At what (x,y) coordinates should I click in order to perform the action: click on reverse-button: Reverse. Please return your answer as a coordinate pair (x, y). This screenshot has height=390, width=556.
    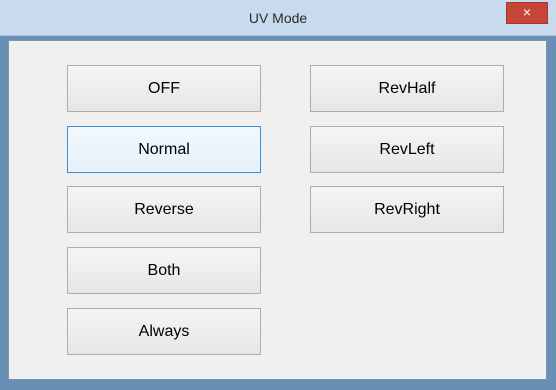
    Looking at the image, I should click on (164, 209).